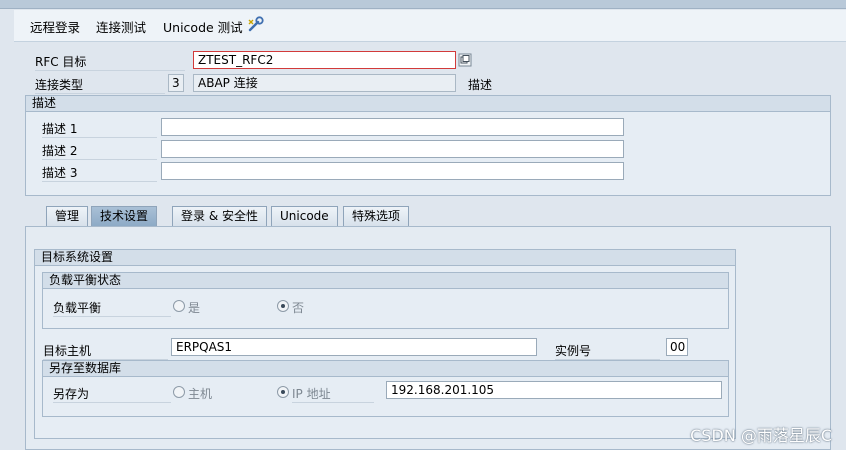 Image resolution: width=846 pixels, height=450 pixels. What do you see at coordinates (430, 26) in the screenshot?
I see `application-toolbar: 远程登录 连接测试 Unicode 测试` at bounding box center [430, 26].